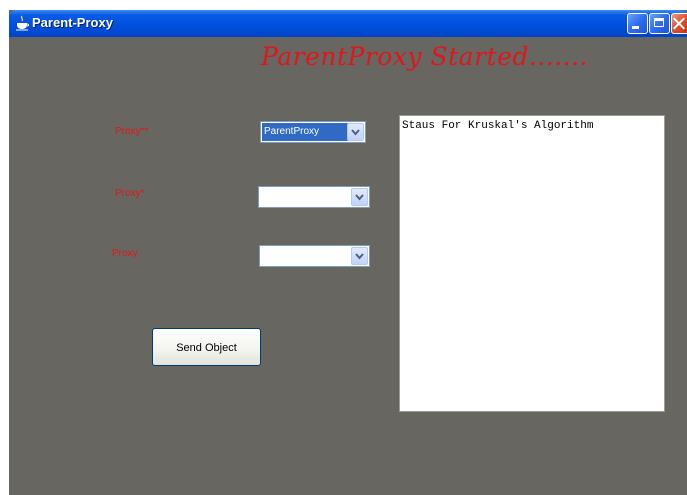 The image size is (687, 495). What do you see at coordinates (348, 23) in the screenshot?
I see `title-bar: Parent-Proxy` at bounding box center [348, 23].